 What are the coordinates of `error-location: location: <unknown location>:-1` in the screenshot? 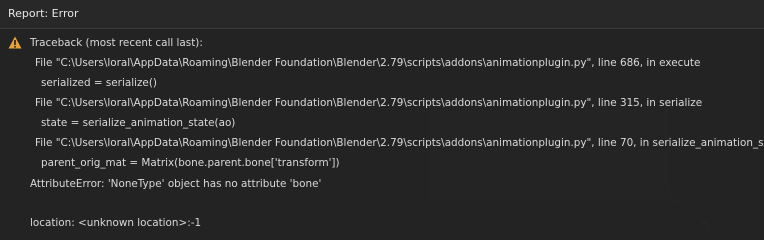 It's located at (116, 223).